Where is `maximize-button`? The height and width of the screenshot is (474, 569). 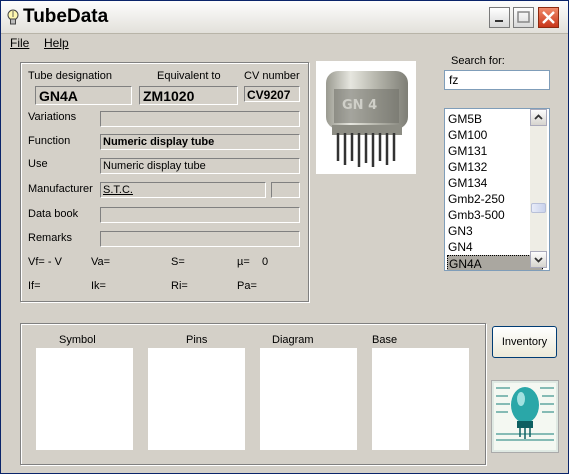
maximize-button is located at coordinates (523, 17).